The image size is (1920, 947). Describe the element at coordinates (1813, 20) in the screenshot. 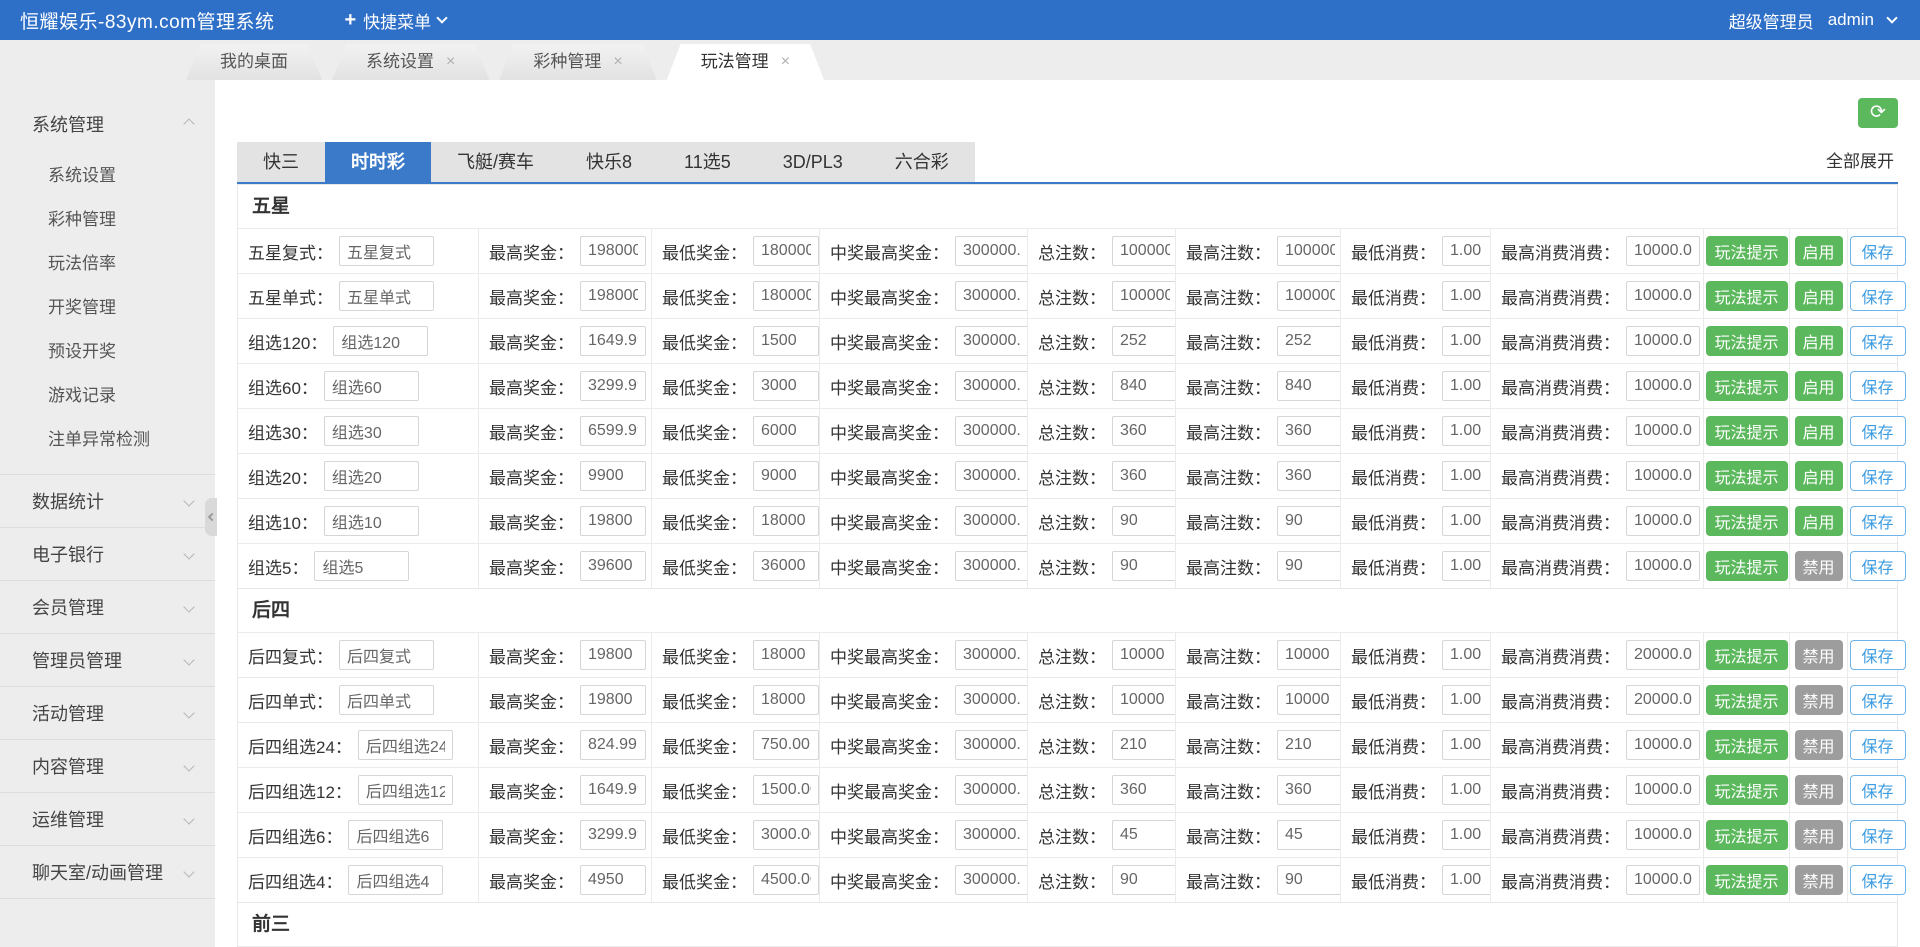

I see `user-menu: 超级管理员 admin` at that location.